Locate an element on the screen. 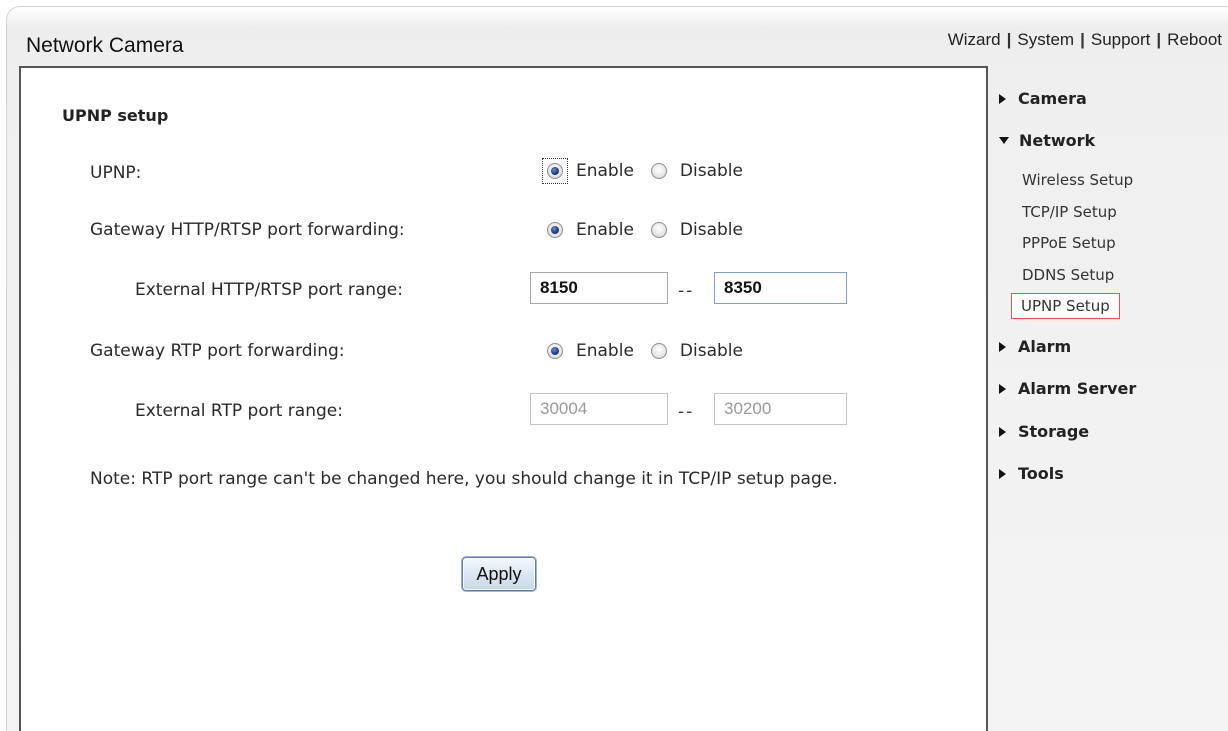  sidebar-subitem-pppoe-setup: PPPoE Setup is located at coordinates (1069, 243).